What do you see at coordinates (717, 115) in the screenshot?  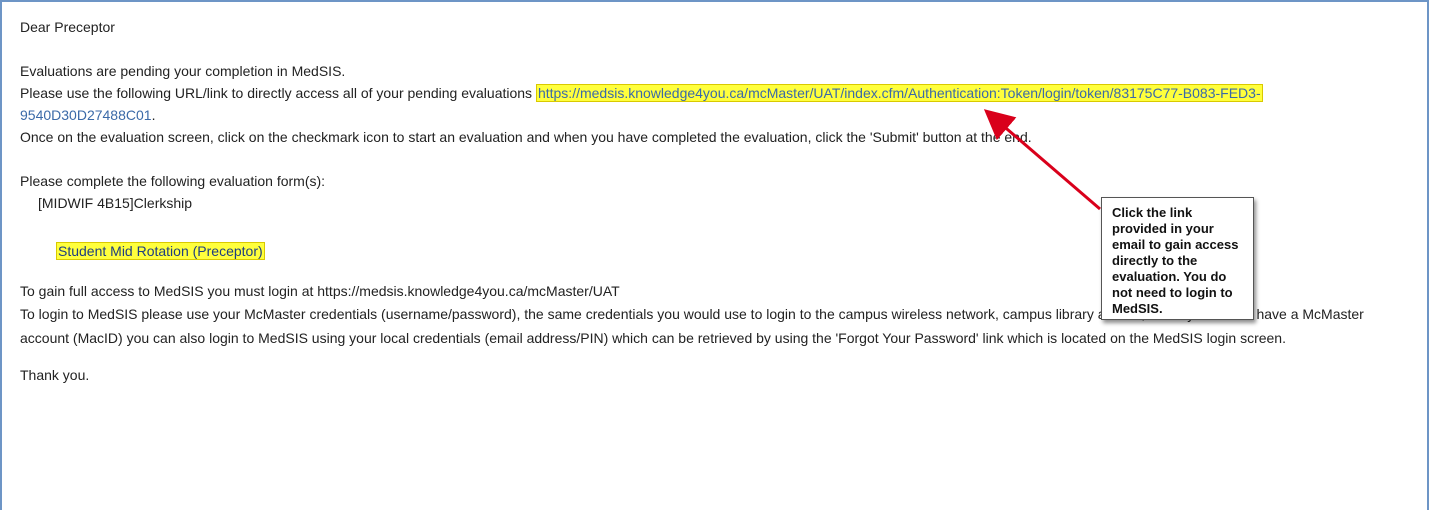 I see `url-paragraph-cont: 9540D30D27488C01.` at bounding box center [717, 115].